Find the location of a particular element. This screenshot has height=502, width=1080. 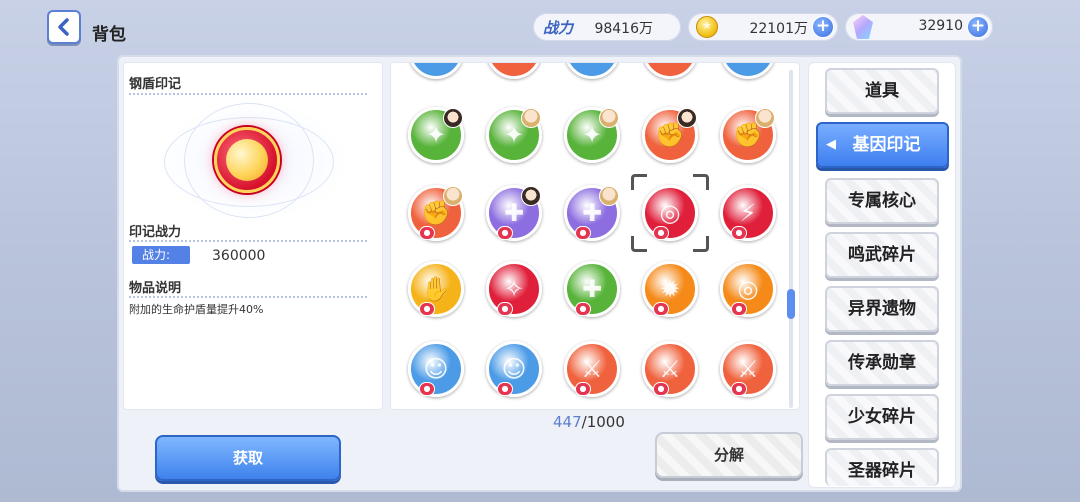

item-name: 钢盾印记 is located at coordinates (155, 84).